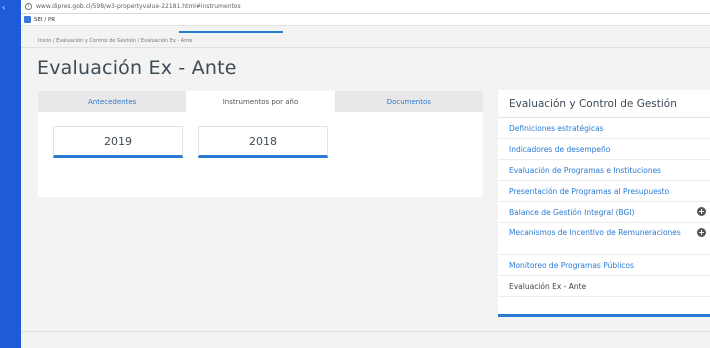 The image size is (710, 348). I want to click on sidebar-item-evaluacion-ex-ante: Evaluación Ex - Ante, so click(604, 286).